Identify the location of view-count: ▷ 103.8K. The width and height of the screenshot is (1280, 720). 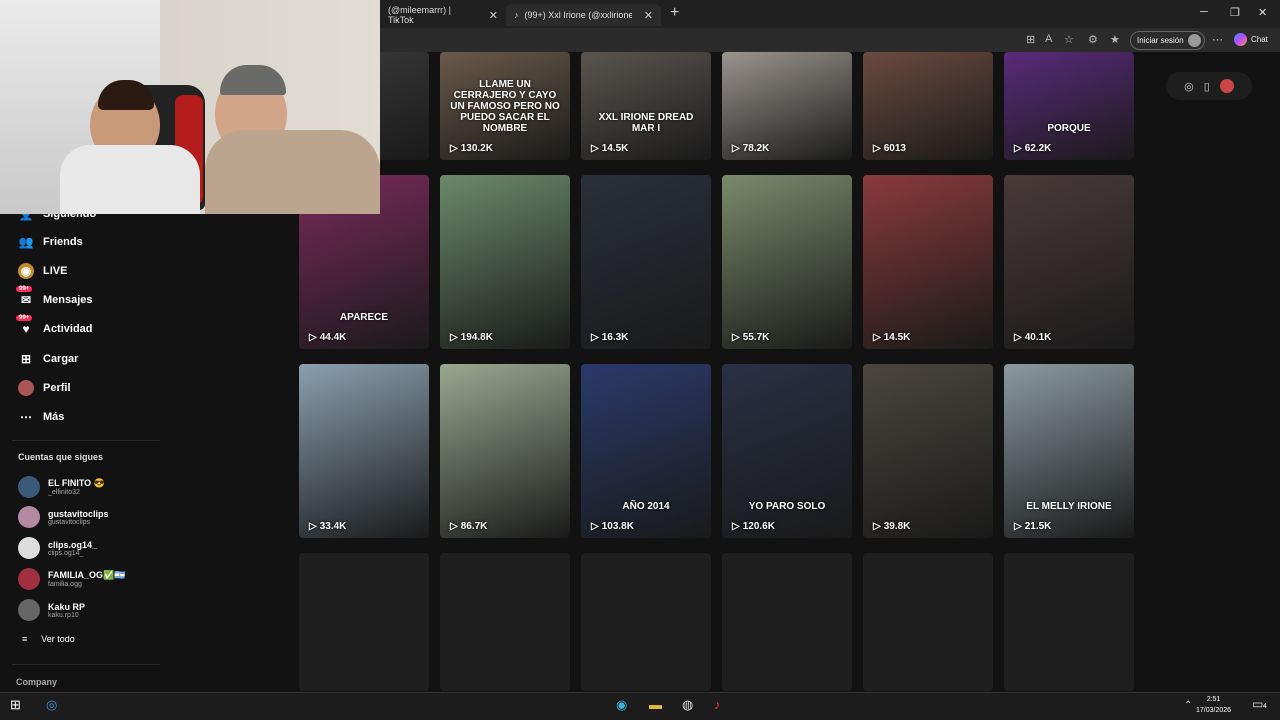
(612, 526).